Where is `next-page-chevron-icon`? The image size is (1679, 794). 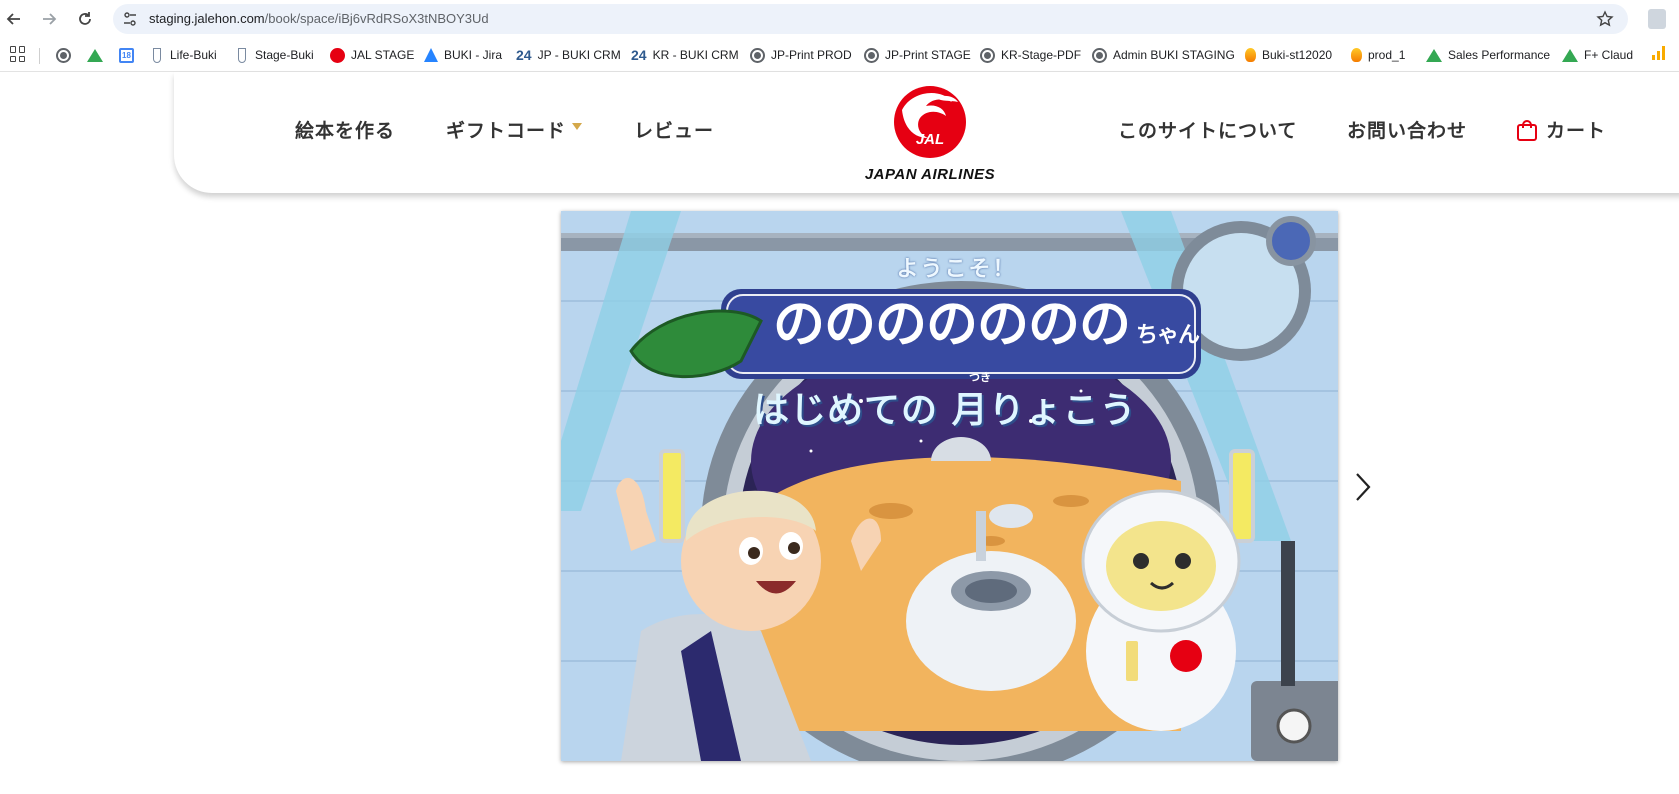 next-page-chevron-icon is located at coordinates (1364, 487).